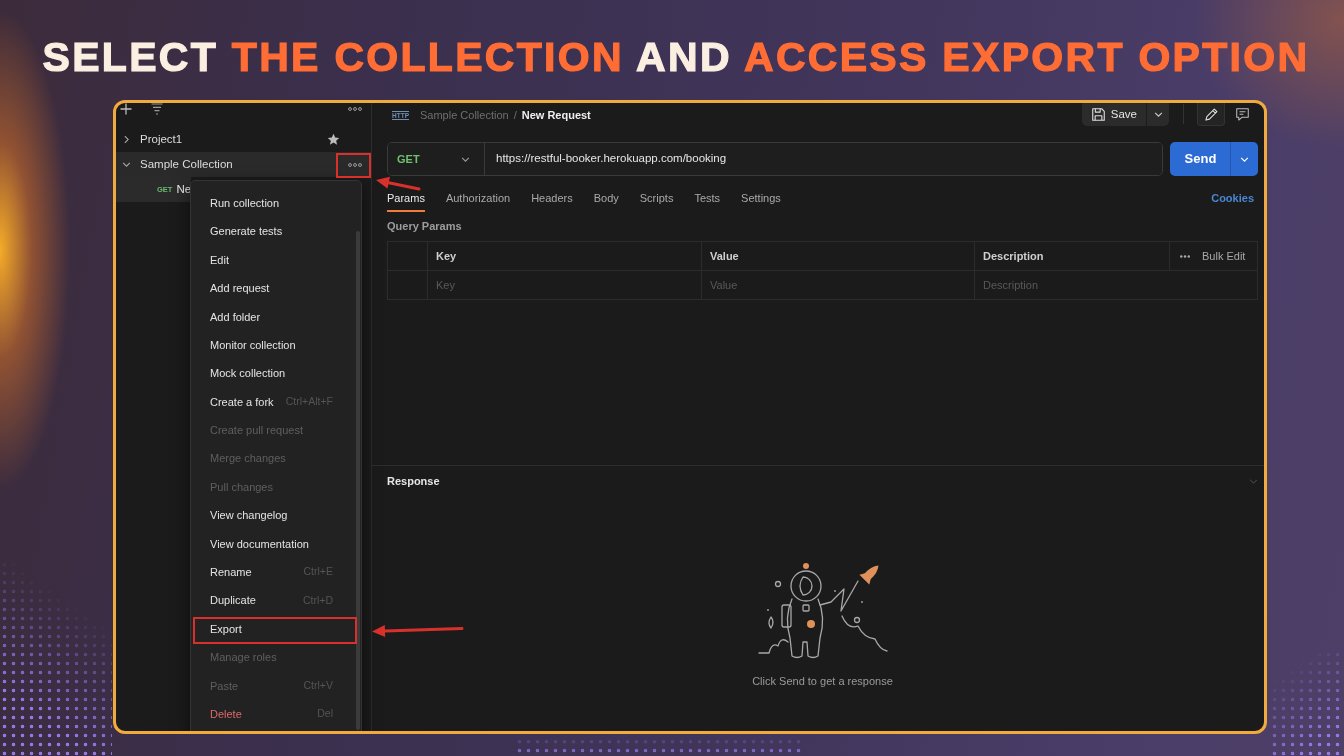  Describe the element at coordinates (436, 159) in the screenshot. I see `method-dropdown: GET` at that location.